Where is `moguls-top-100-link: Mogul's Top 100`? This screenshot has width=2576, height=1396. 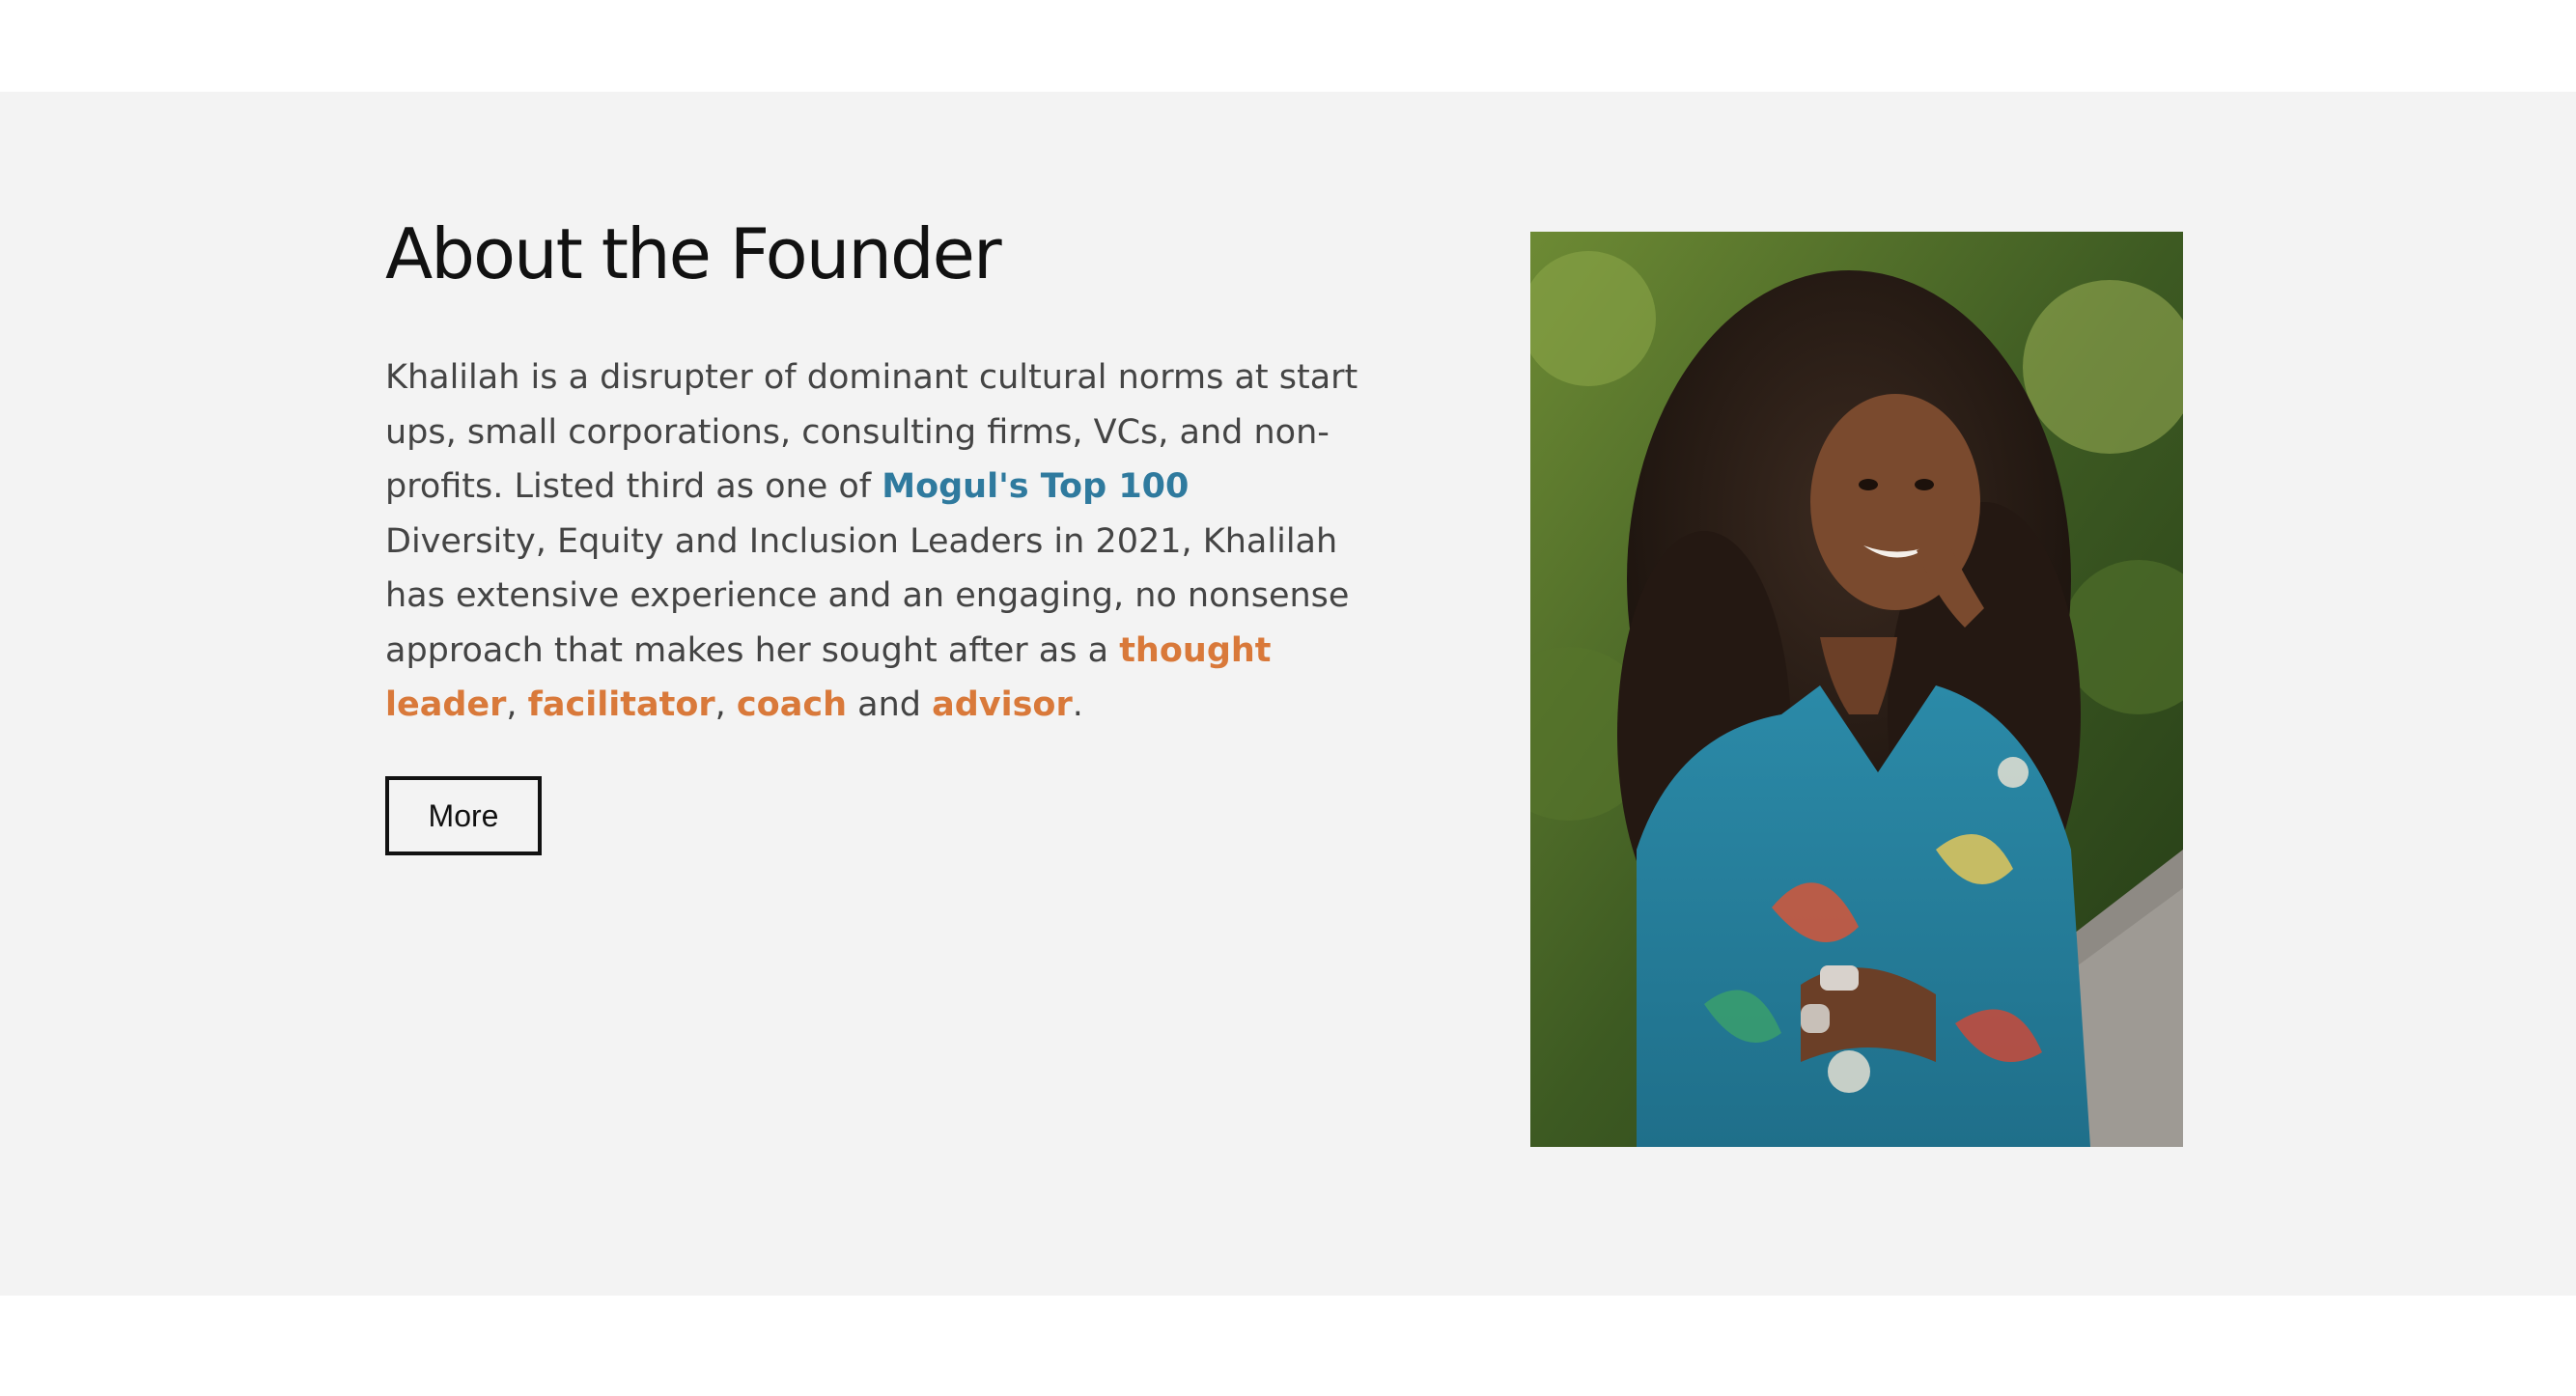
moguls-top-100-link: Mogul's Top 100 is located at coordinates (1035, 486).